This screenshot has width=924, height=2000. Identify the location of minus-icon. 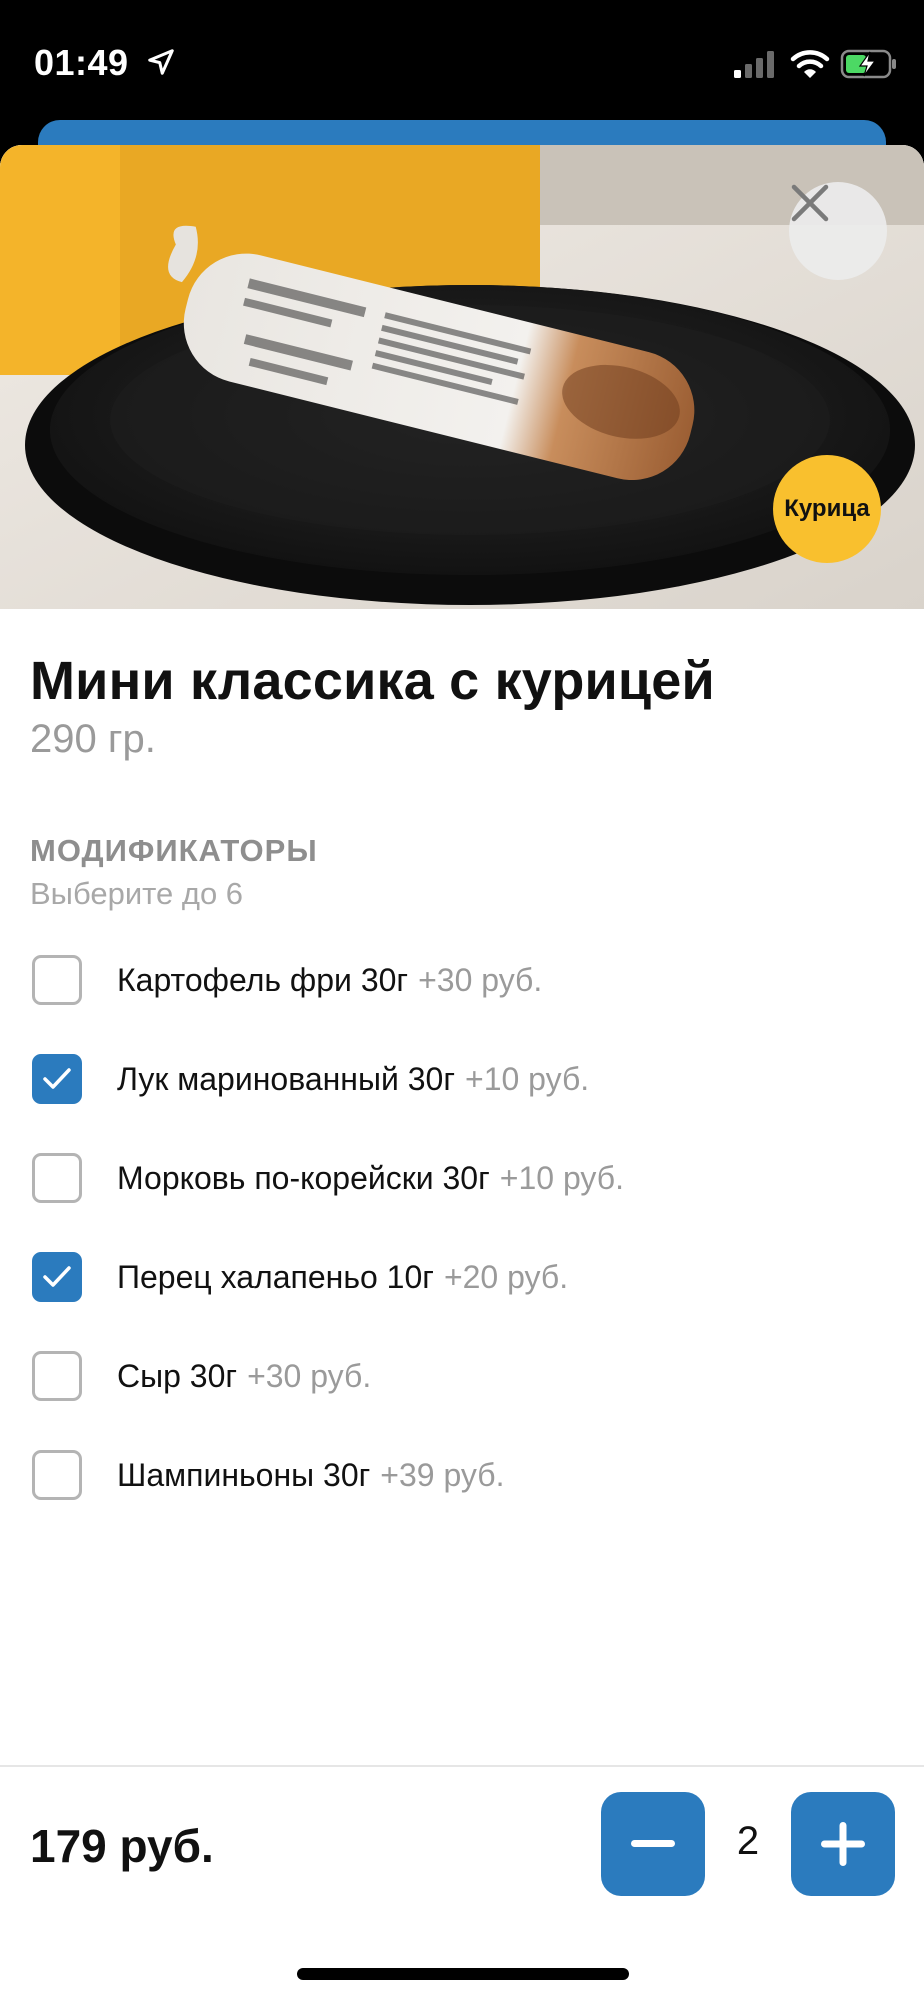
(653, 1843).